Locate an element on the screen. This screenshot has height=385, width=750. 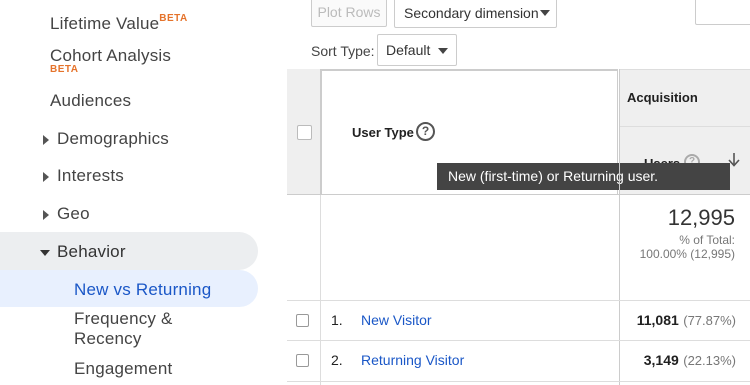
total-pct-label: % of Total: is located at coordinates (707, 240).